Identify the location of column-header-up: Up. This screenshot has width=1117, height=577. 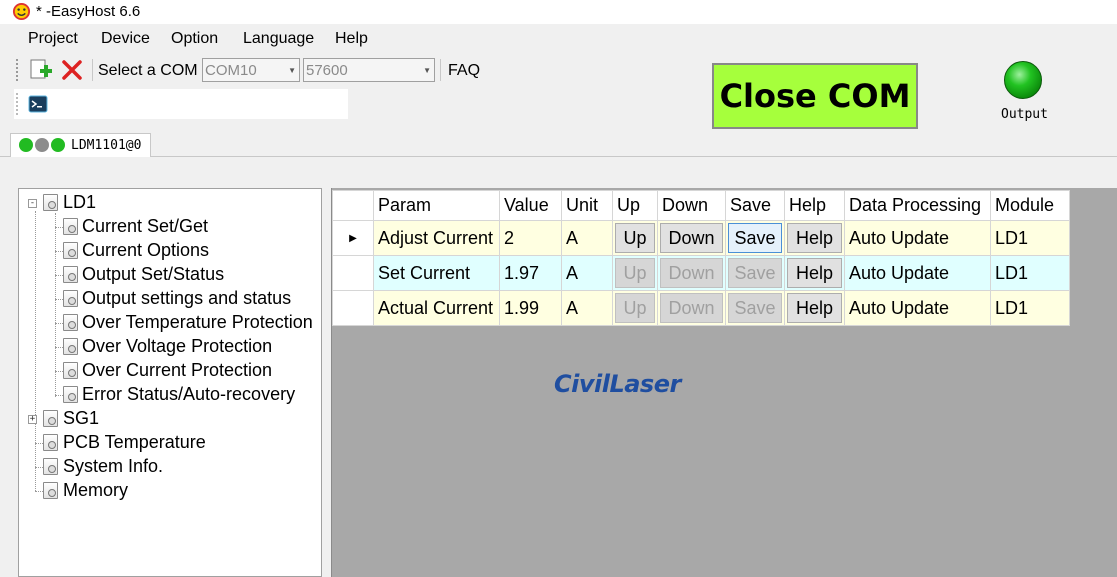
(635, 205).